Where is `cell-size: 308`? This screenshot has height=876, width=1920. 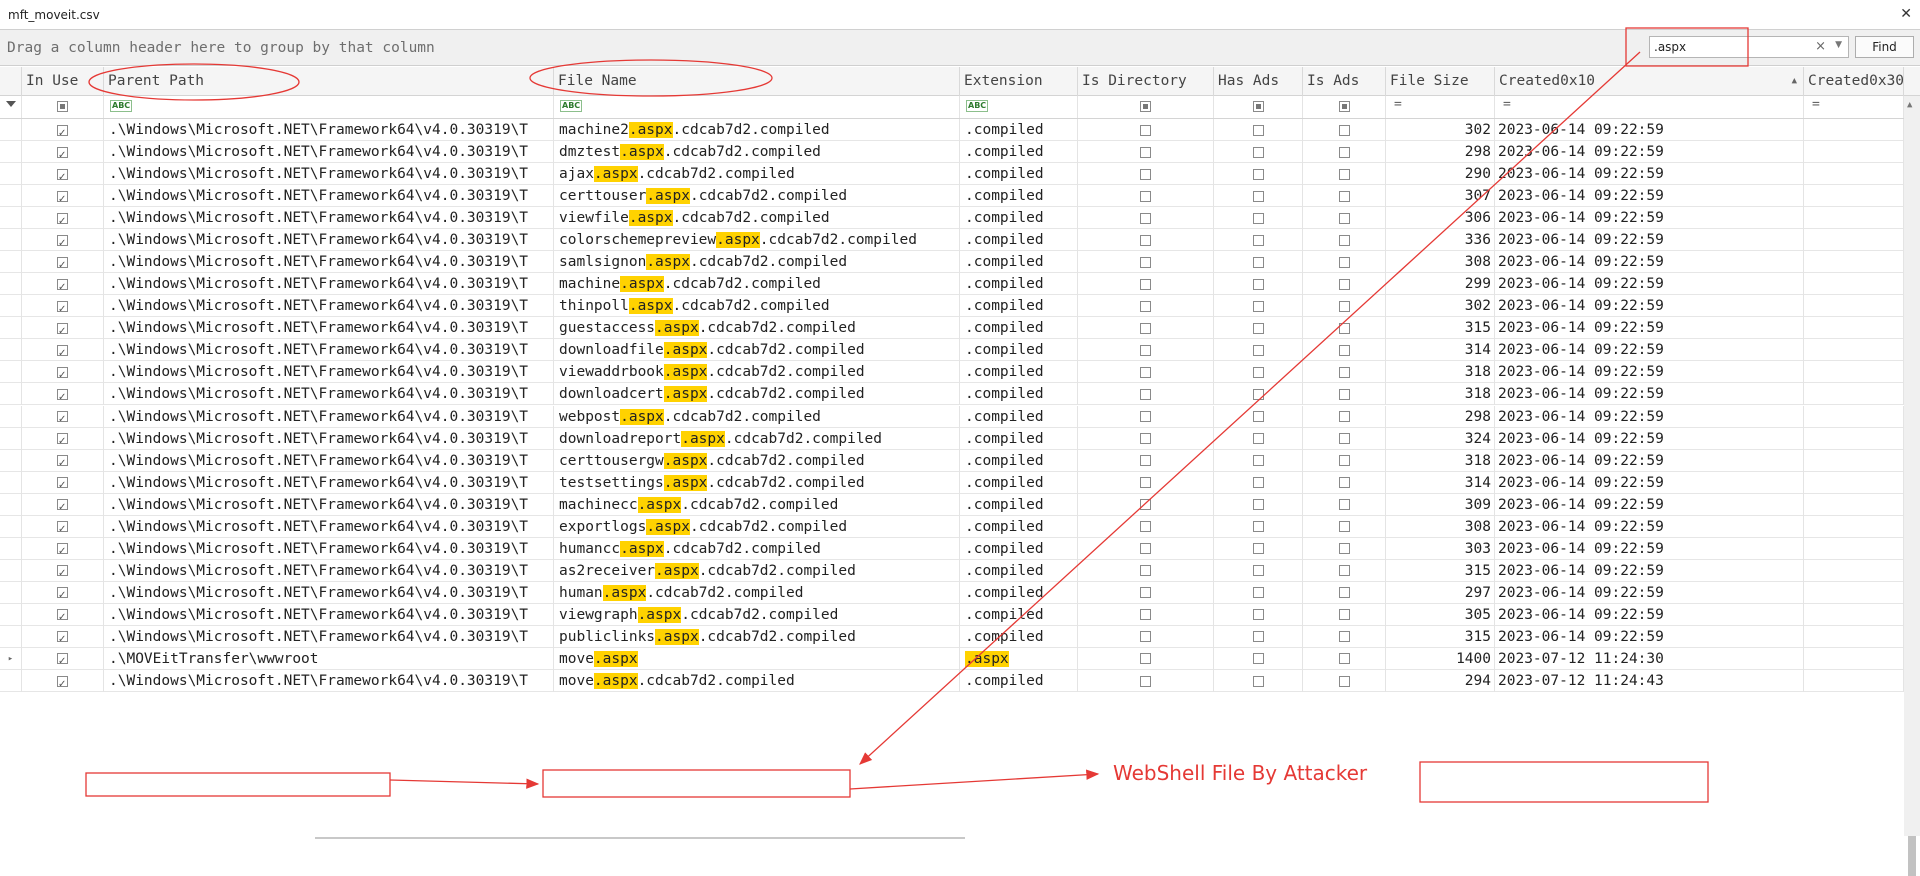
cell-size: 308 is located at coordinates (1440, 262).